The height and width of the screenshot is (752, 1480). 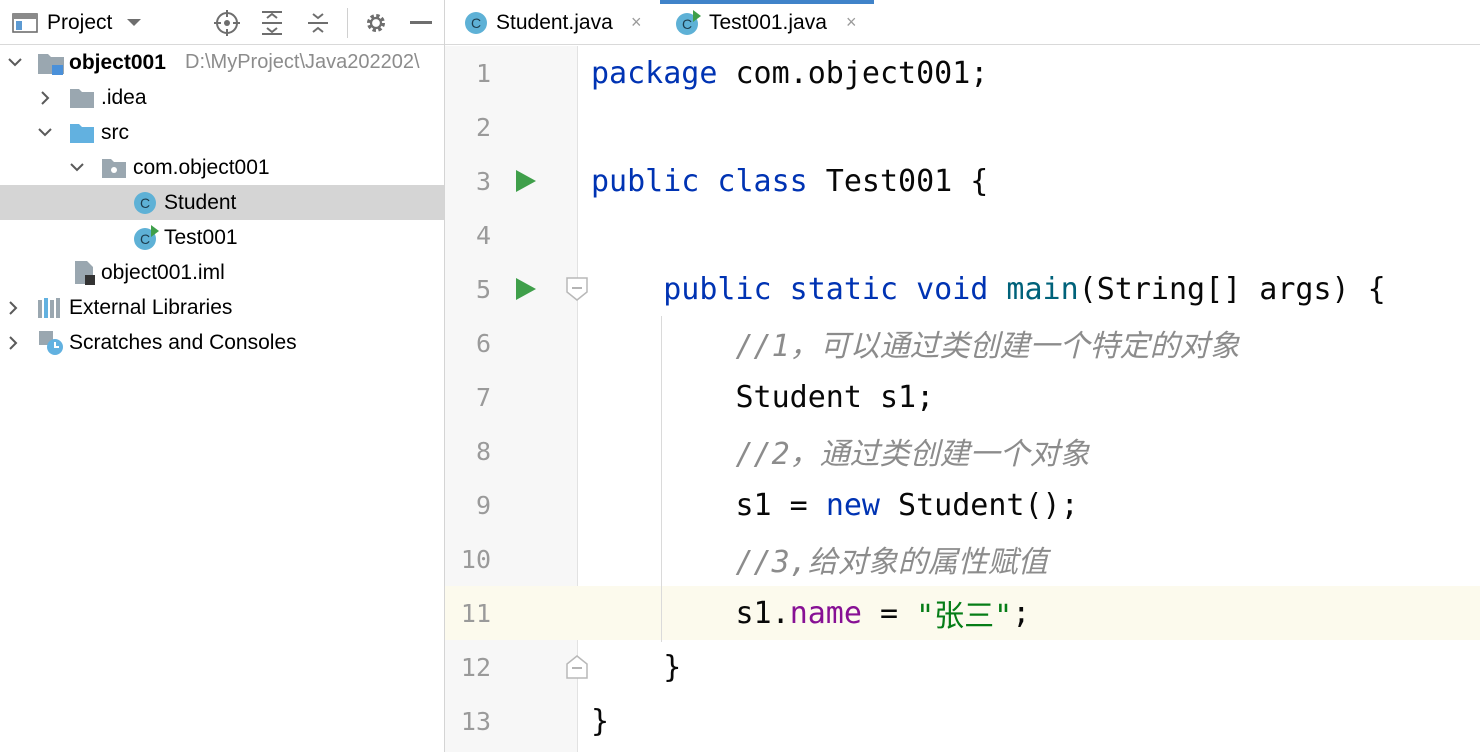 I want to click on line-number: 5, so click(x=483, y=289).